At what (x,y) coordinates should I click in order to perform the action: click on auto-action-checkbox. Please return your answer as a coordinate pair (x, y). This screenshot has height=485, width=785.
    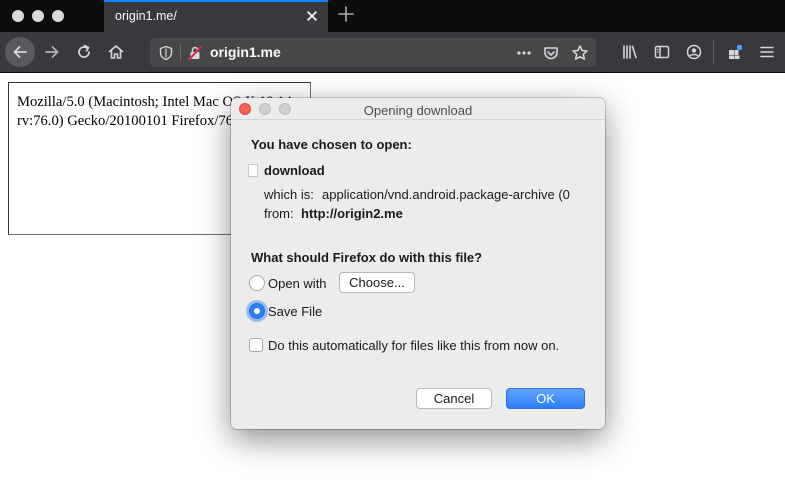
    Looking at the image, I should click on (256, 345).